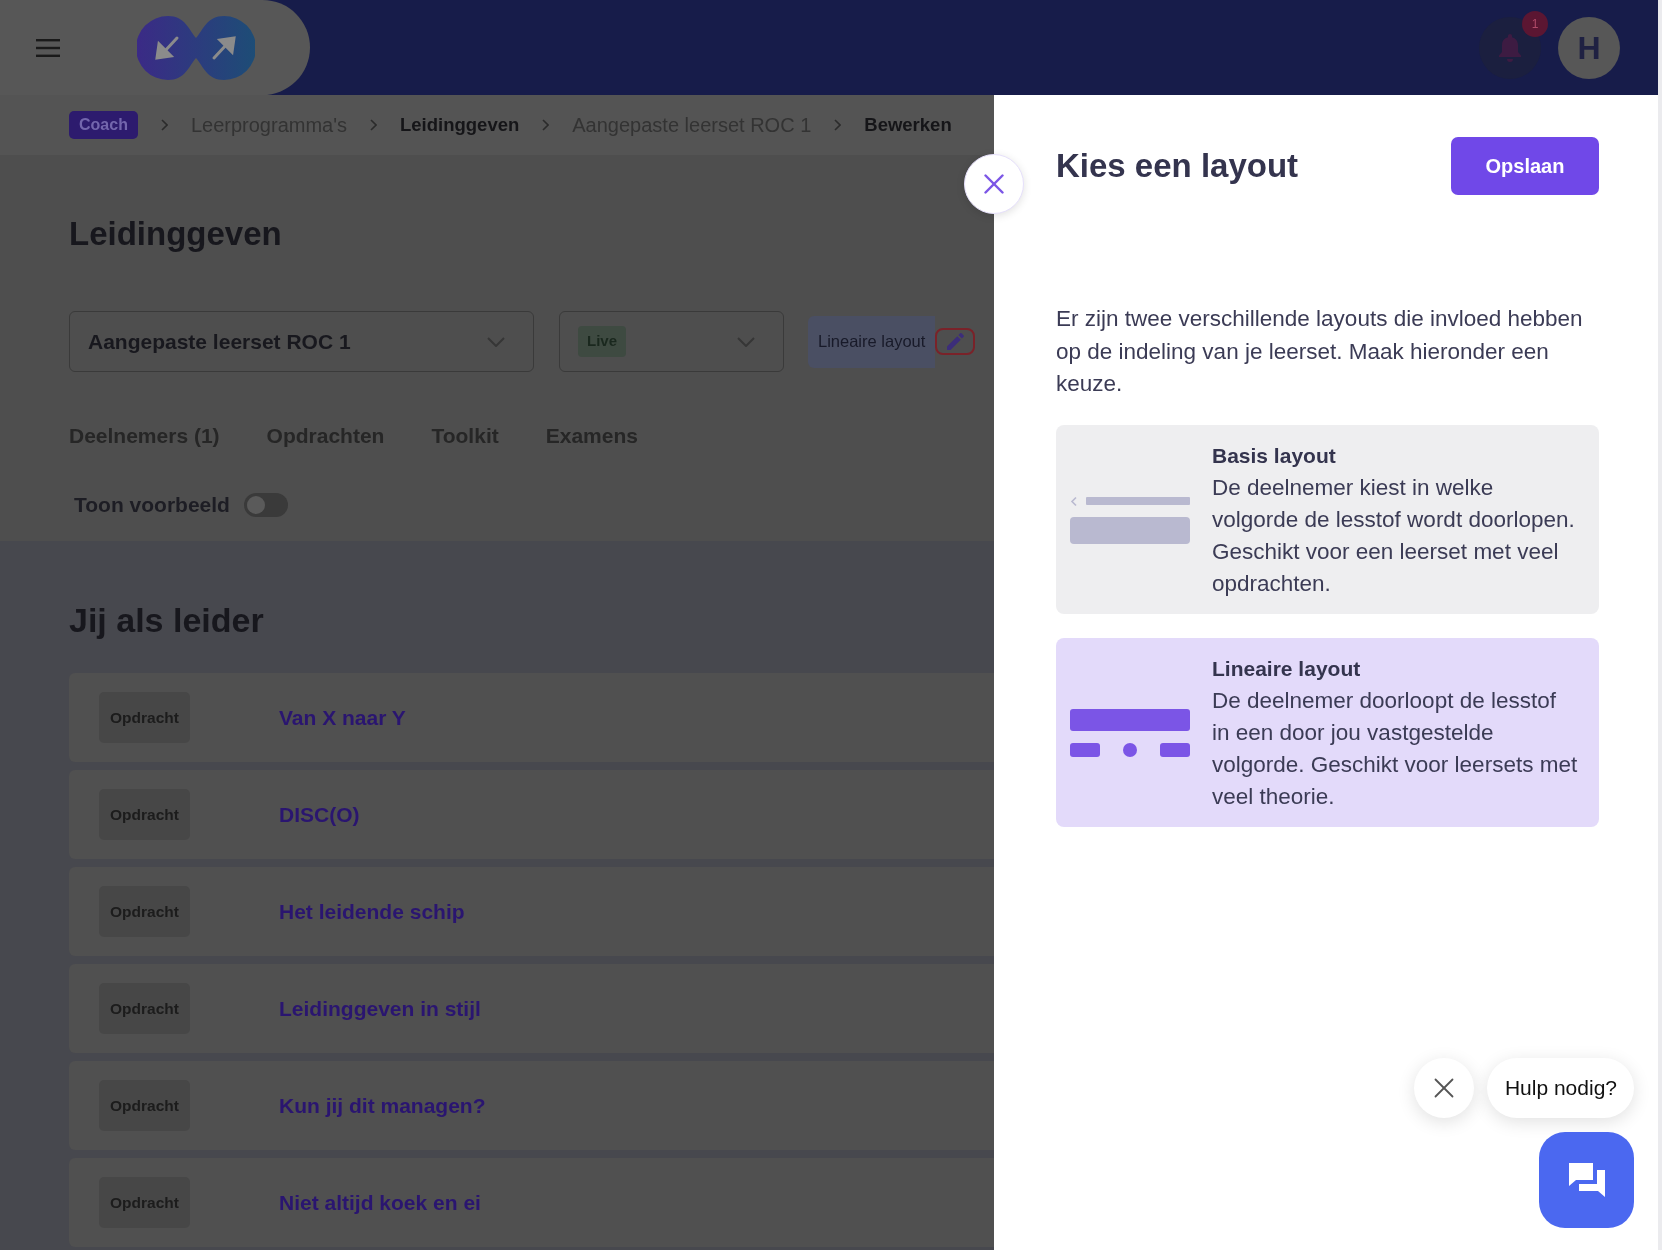 The image size is (1662, 1250). I want to click on preview-toggle, so click(265, 504).